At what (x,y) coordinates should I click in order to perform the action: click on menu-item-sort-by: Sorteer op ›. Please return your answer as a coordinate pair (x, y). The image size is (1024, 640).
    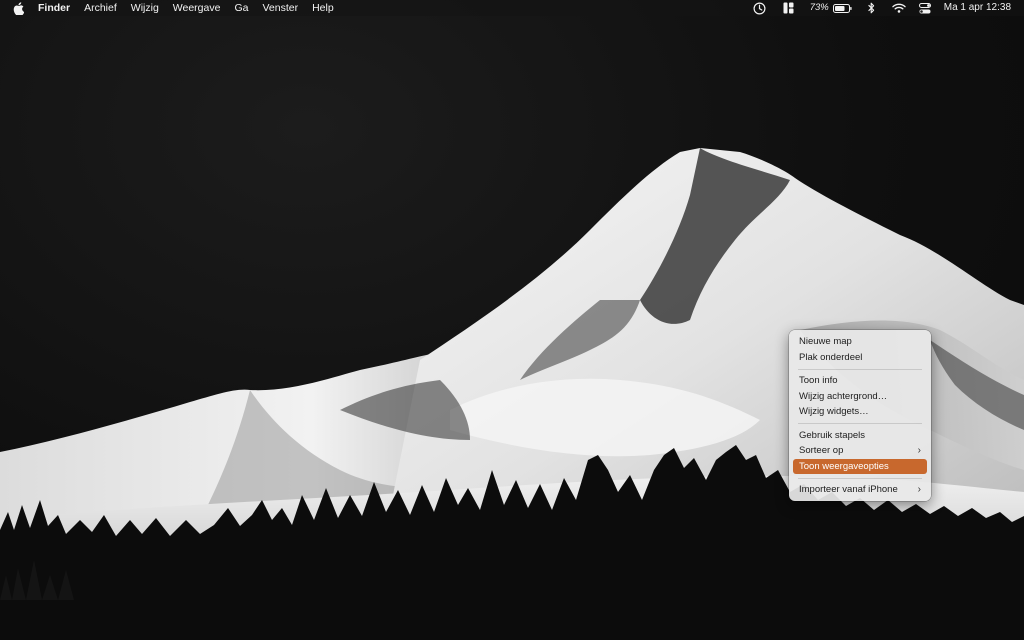
    Looking at the image, I should click on (860, 451).